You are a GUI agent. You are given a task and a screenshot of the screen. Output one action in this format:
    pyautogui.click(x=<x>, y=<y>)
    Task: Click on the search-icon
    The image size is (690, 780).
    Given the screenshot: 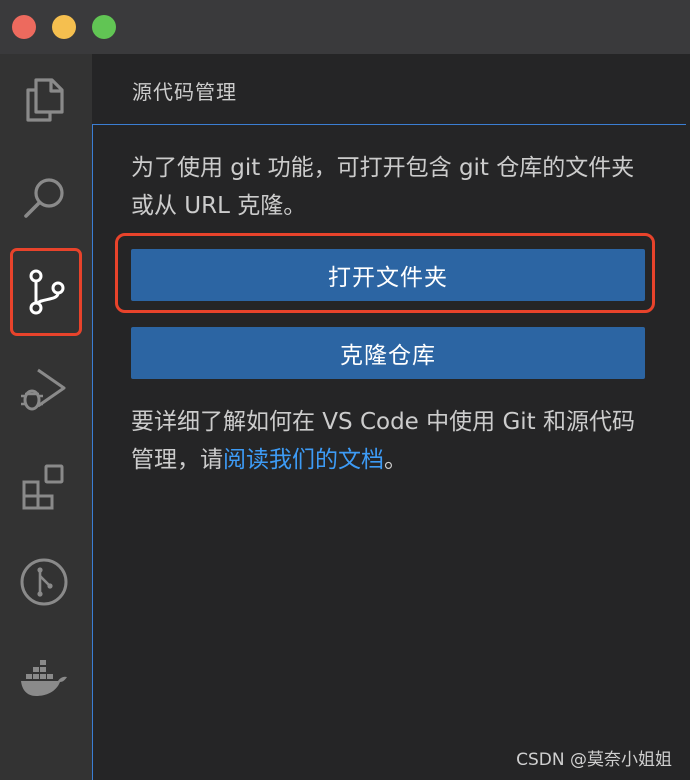 What is the action you would take?
    pyautogui.click(x=44, y=198)
    